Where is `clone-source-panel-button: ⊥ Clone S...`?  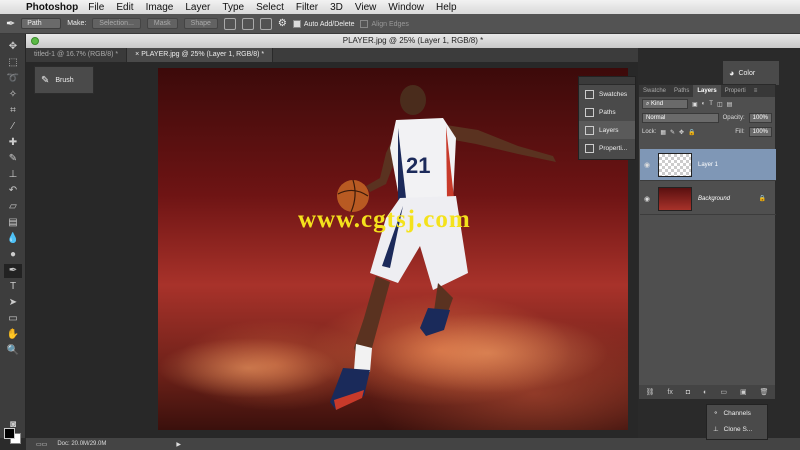 clone-source-panel-button: ⊥ Clone S... is located at coordinates (737, 429).